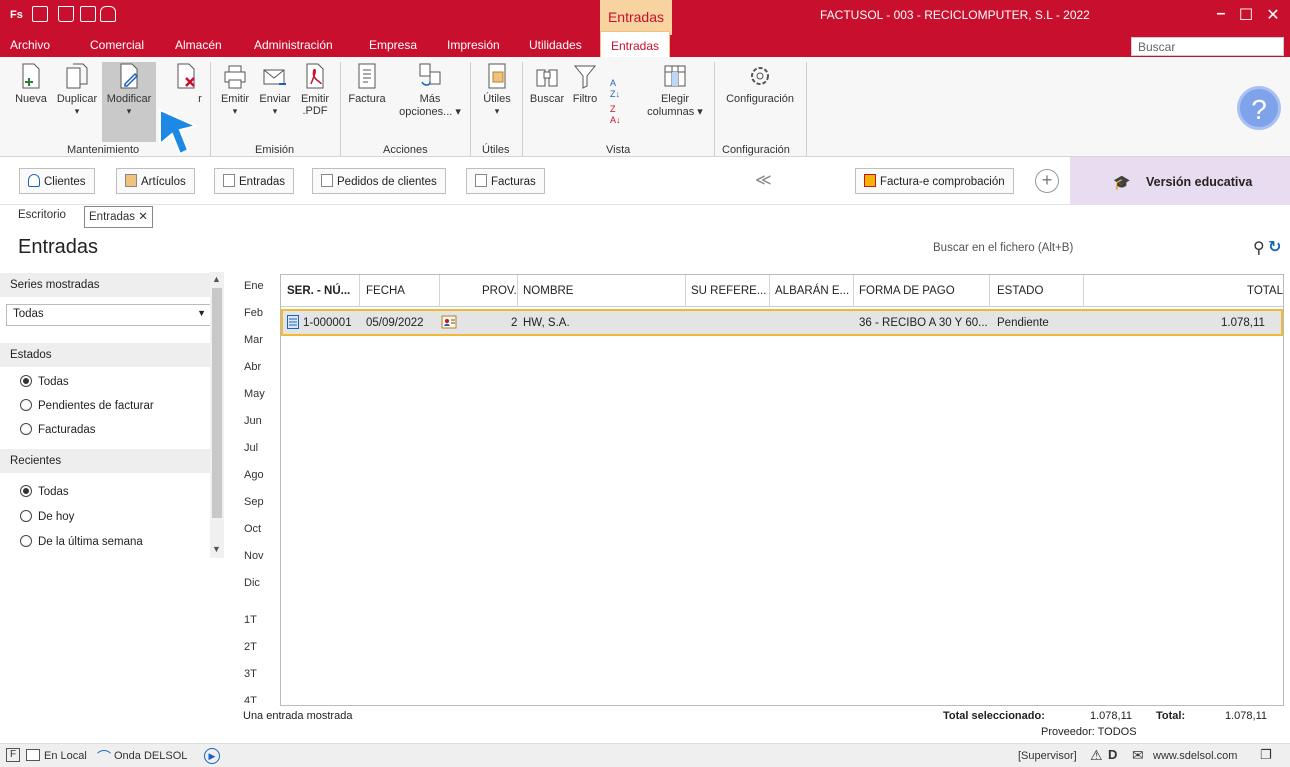  What do you see at coordinates (109, 315) in the screenshot?
I see `series-select: Todas ▼` at bounding box center [109, 315].